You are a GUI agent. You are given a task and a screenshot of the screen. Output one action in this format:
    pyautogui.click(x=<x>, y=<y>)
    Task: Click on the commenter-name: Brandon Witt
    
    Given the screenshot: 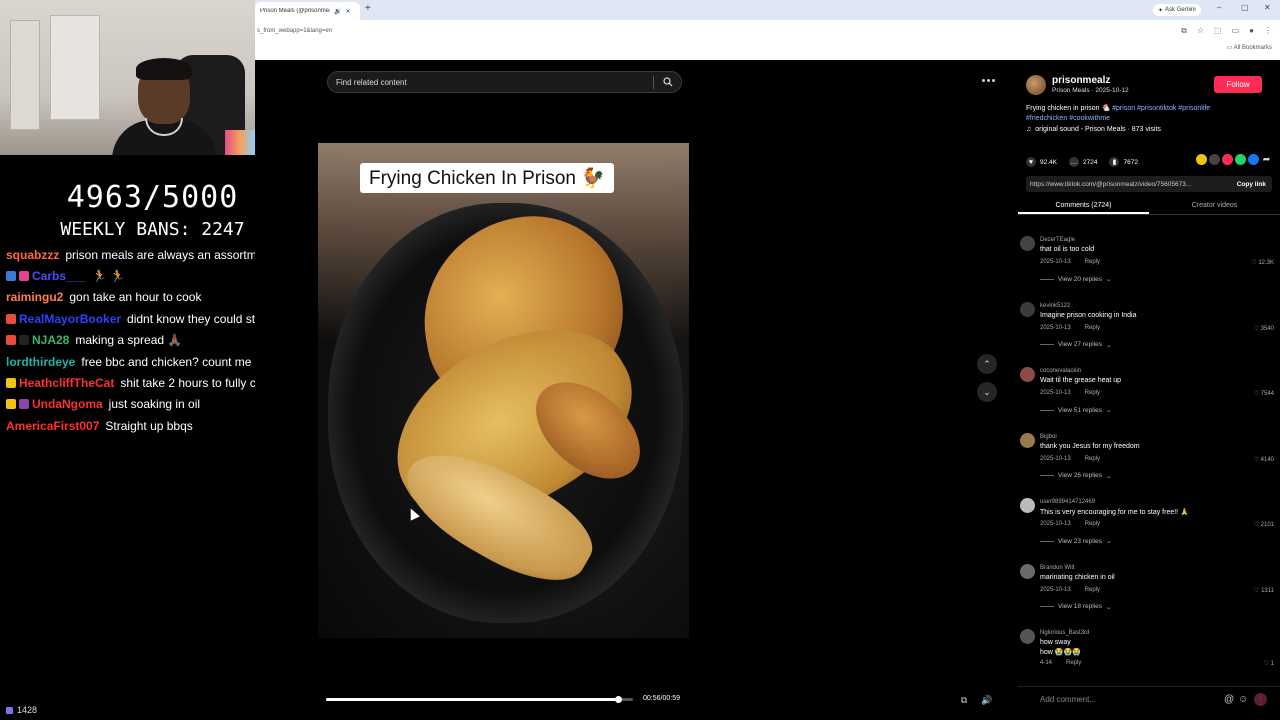 What is the action you would take?
    pyautogui.click(x=1057, y=568)
    